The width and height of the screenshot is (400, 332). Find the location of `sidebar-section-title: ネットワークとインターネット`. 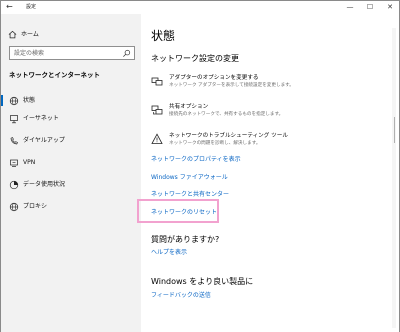

sidebar-section-title: ネットワークとインターネット is located at coordinates (54, 75).